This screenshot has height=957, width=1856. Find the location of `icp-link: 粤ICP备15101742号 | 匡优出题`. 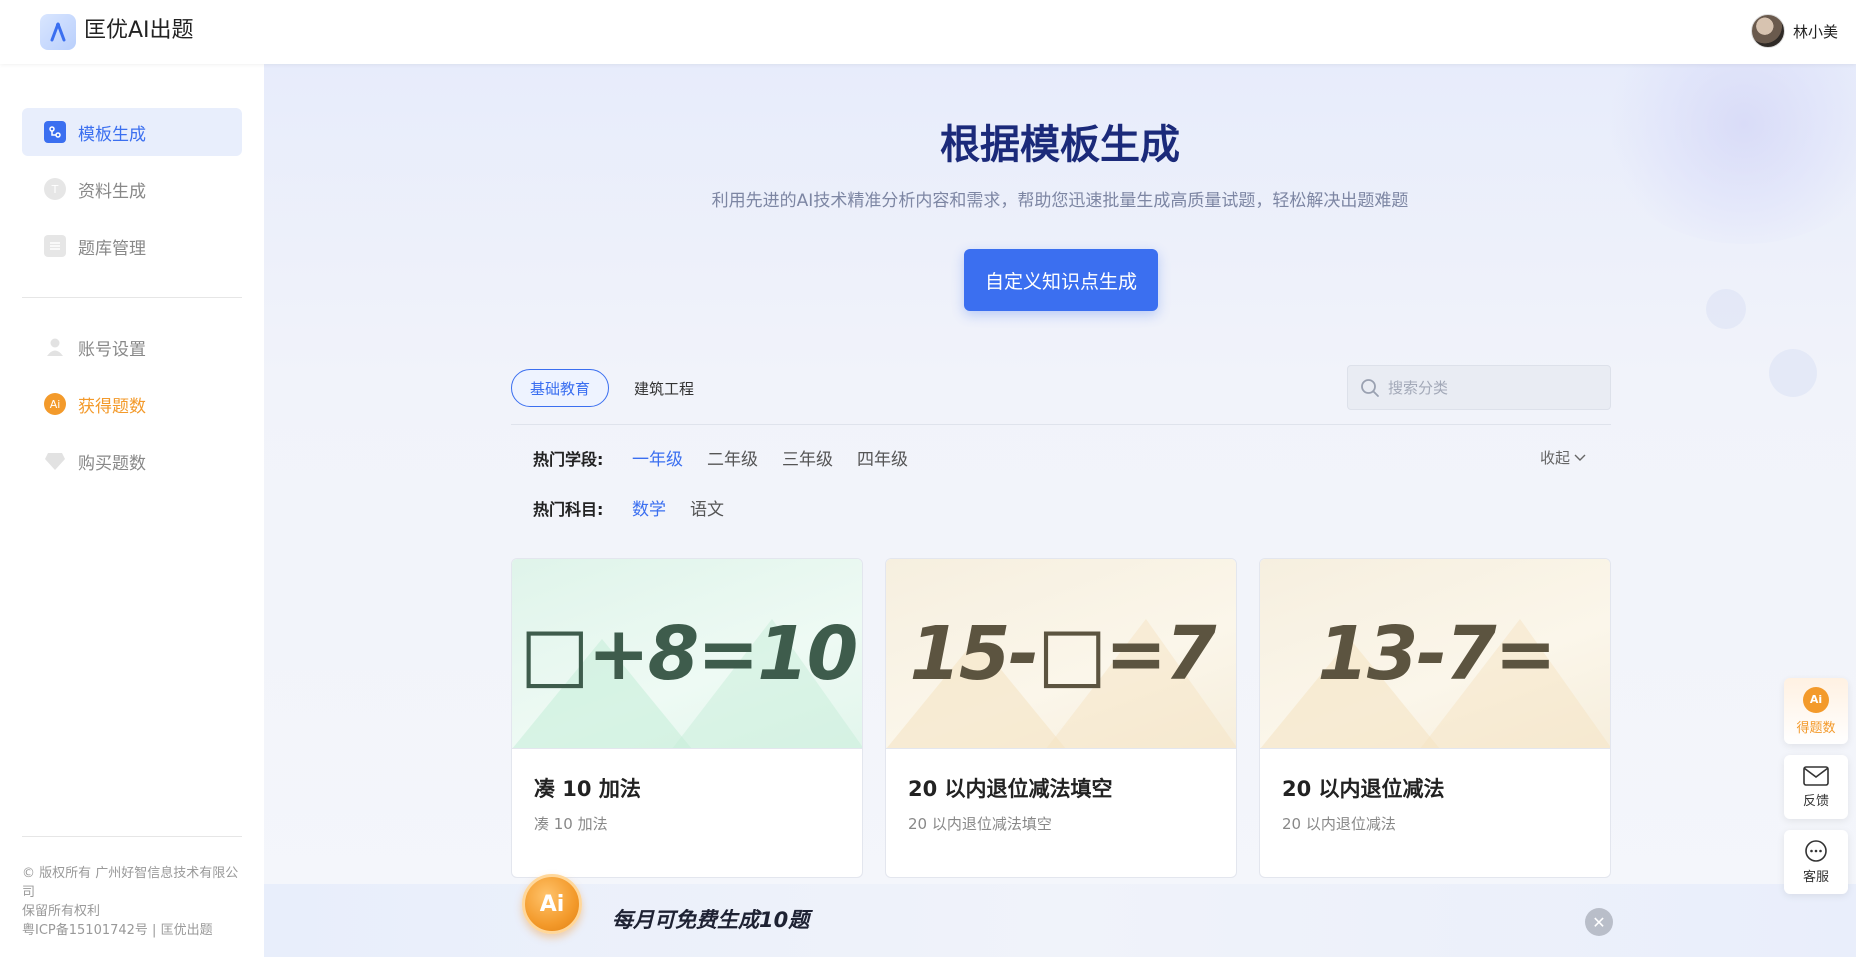

icp-link: 粤ICP备15101742号 | 匡优出题 is located at coordinates (133, 930).